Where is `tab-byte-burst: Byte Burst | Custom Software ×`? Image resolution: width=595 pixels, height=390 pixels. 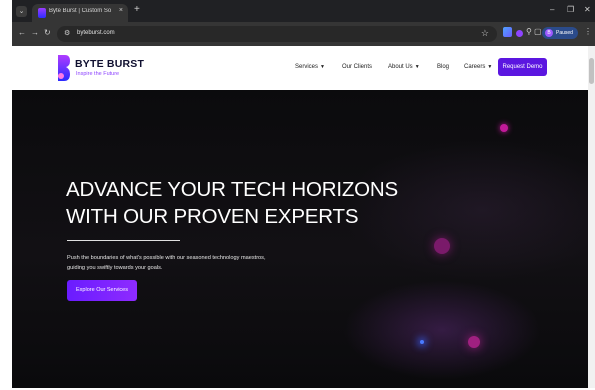
tab-byte-burst: Byte Burst | Custom Software × is located at coordinates (80, 13).